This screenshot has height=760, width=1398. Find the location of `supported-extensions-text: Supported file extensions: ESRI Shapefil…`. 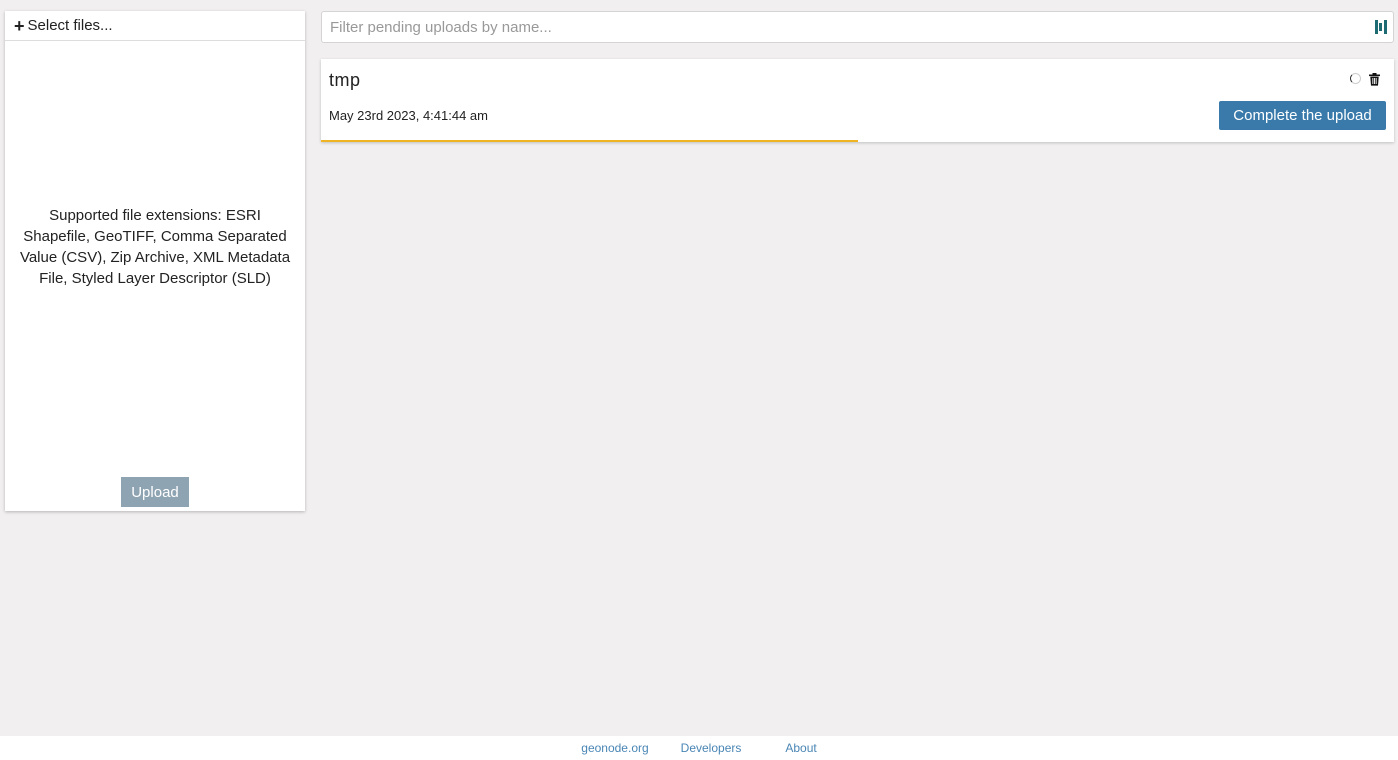

supported-extensions-text: Supported file extensions: ESRI Shapefil… is located at coordinates (155, 247).